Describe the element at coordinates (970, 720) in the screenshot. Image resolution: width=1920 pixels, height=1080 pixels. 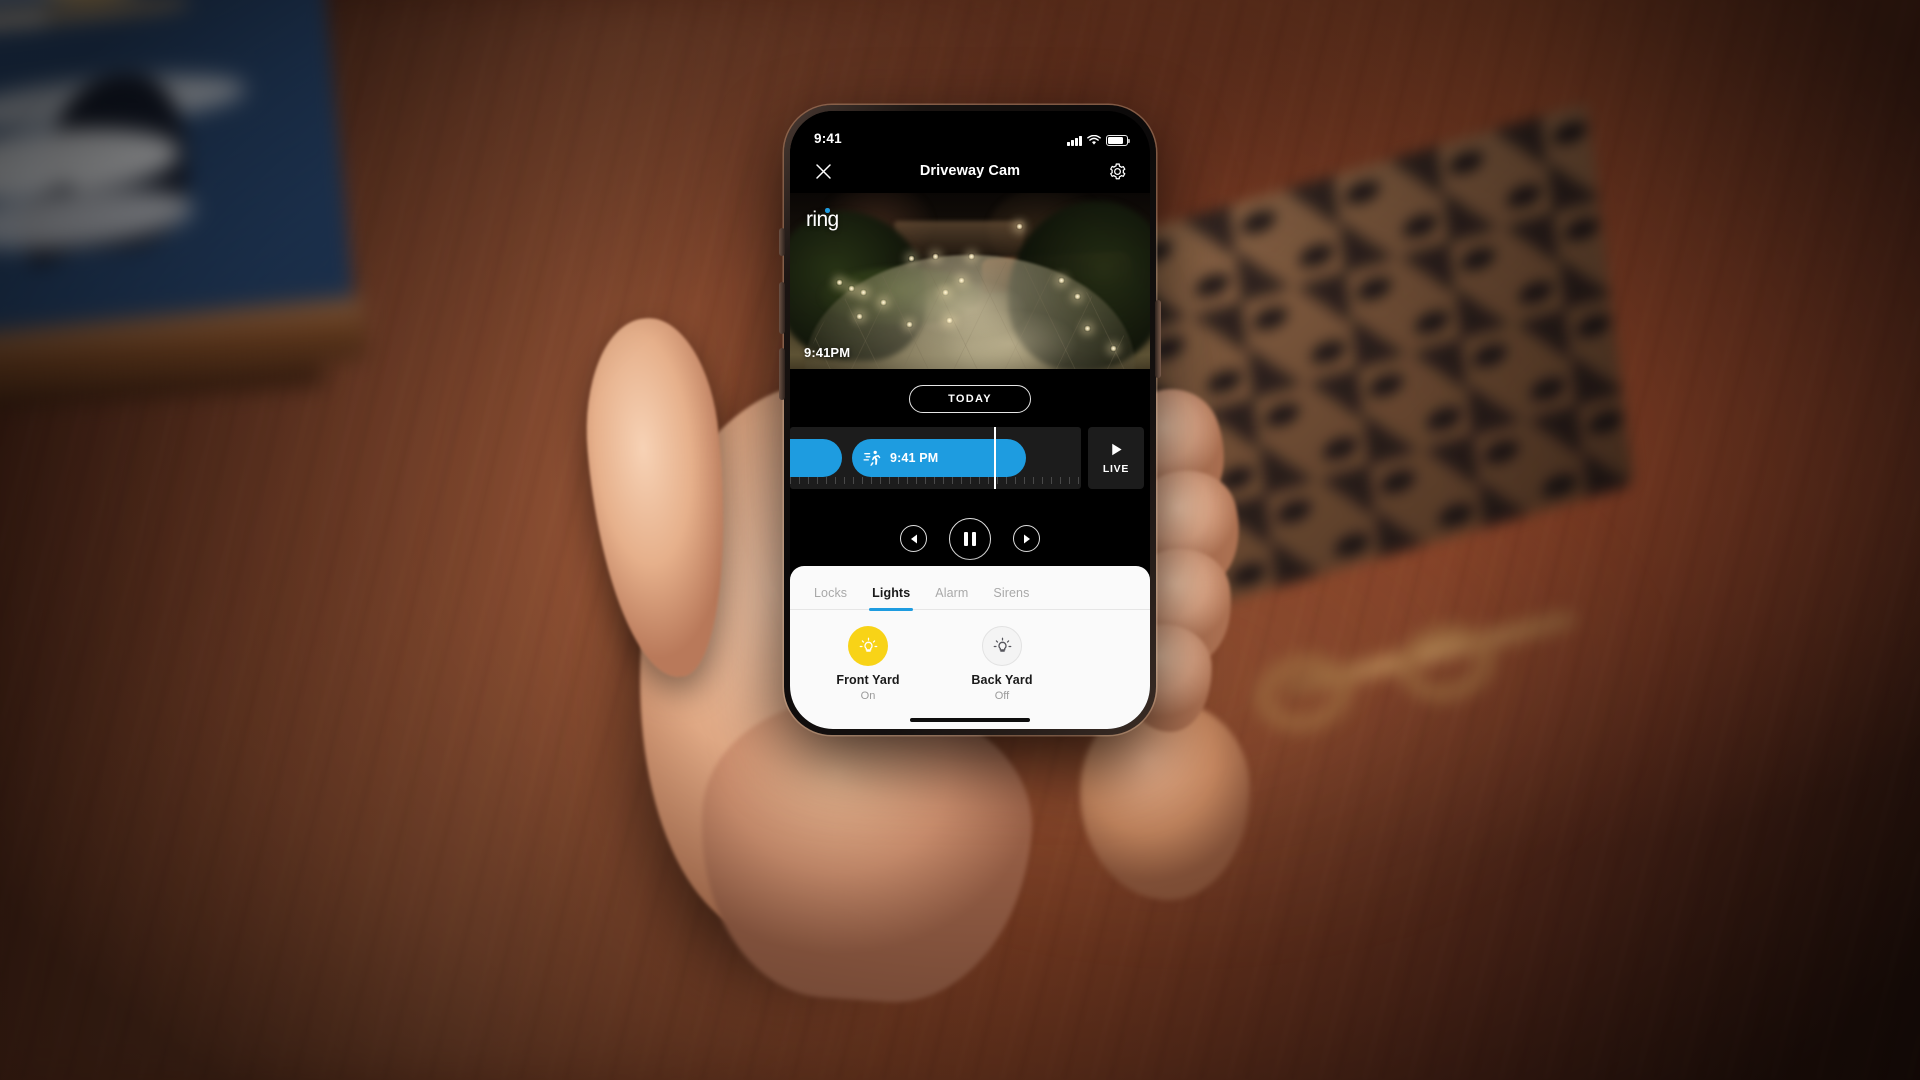
I see `home-indicator` at that location.